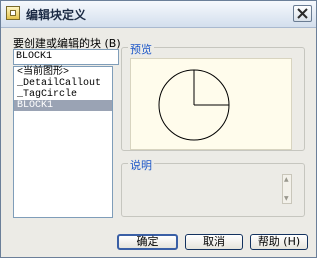 The width and height of the screenshot is (320, 258). Describe the element at coordinates (141, 165) in the screenshot. I see `description-label: 说明` at that location.